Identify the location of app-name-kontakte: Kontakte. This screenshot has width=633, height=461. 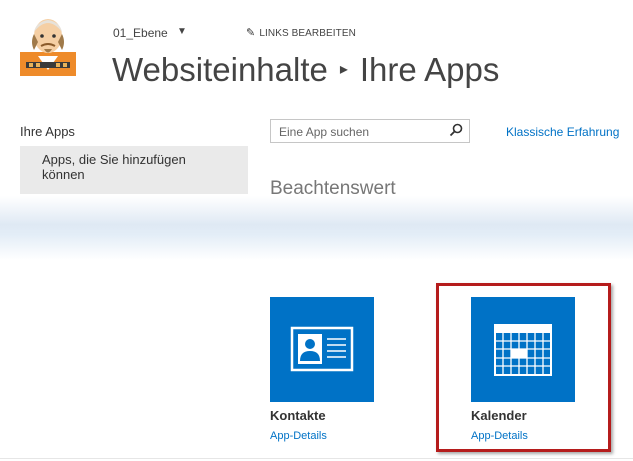
(298, 415).